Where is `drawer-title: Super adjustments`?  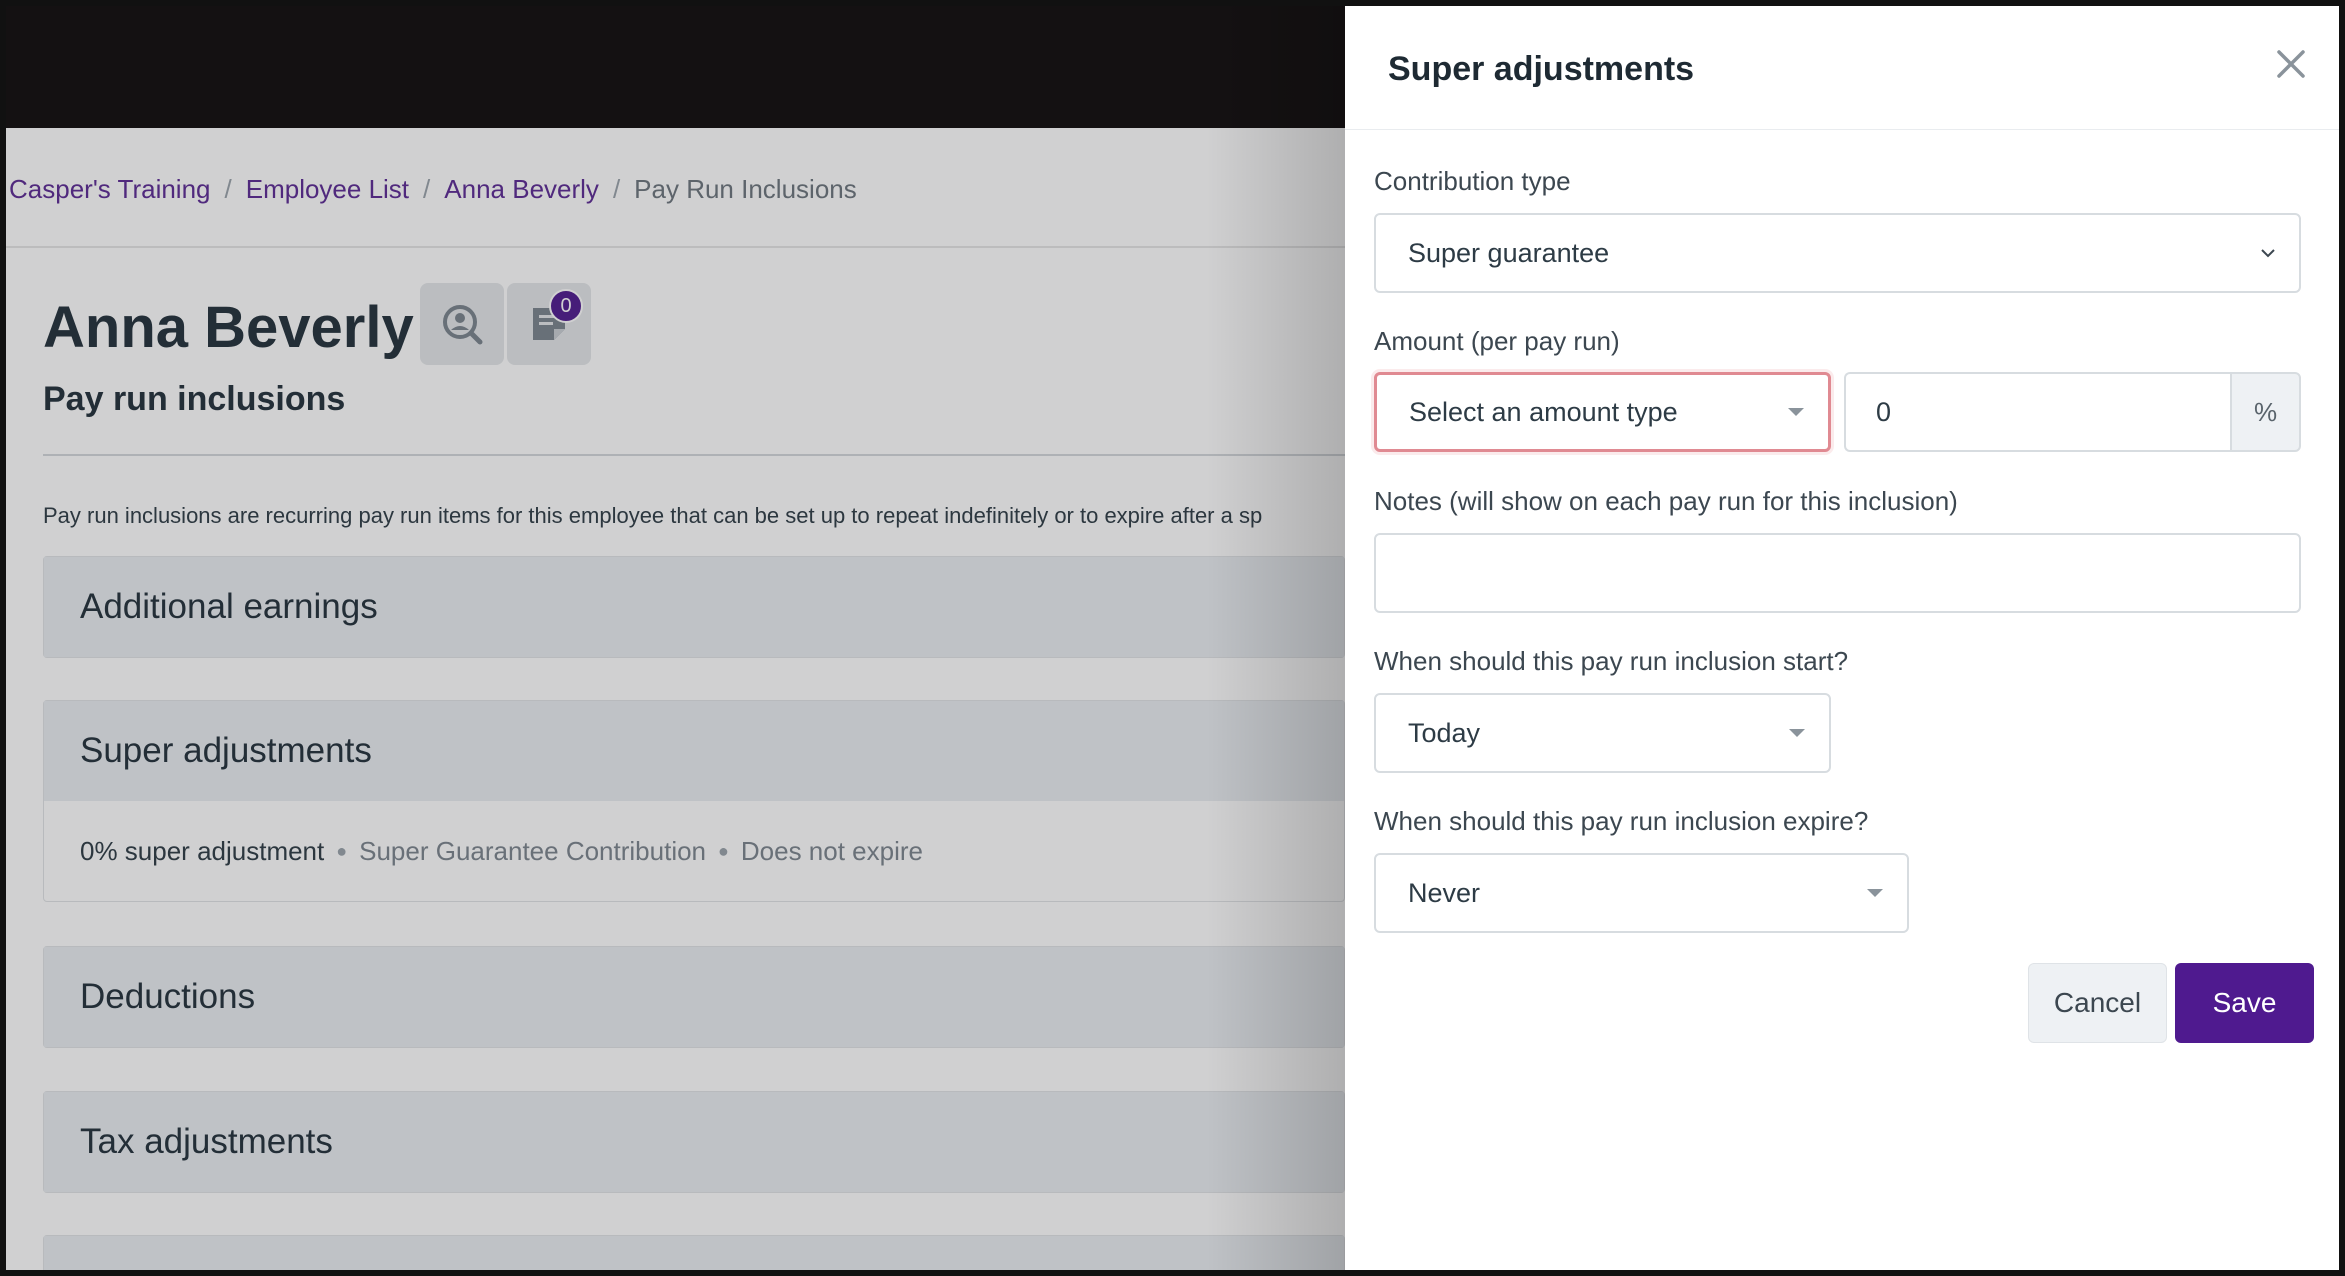
drawer-title: Super adjustments is located at coordinates (1541, 69).